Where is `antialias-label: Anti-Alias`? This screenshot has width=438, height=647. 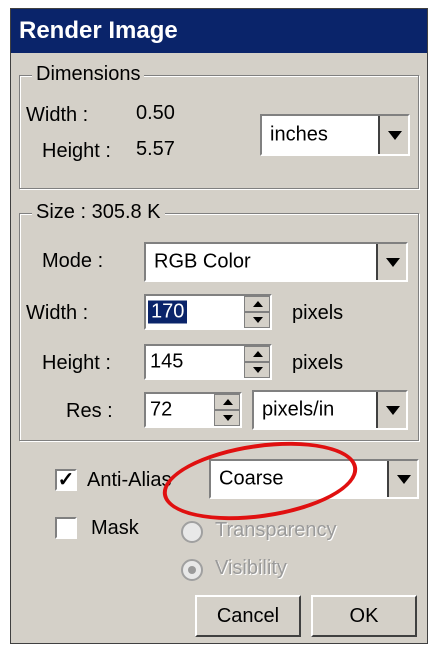 antialias-label: Anti-Alias is located at coordinates (129, 480).